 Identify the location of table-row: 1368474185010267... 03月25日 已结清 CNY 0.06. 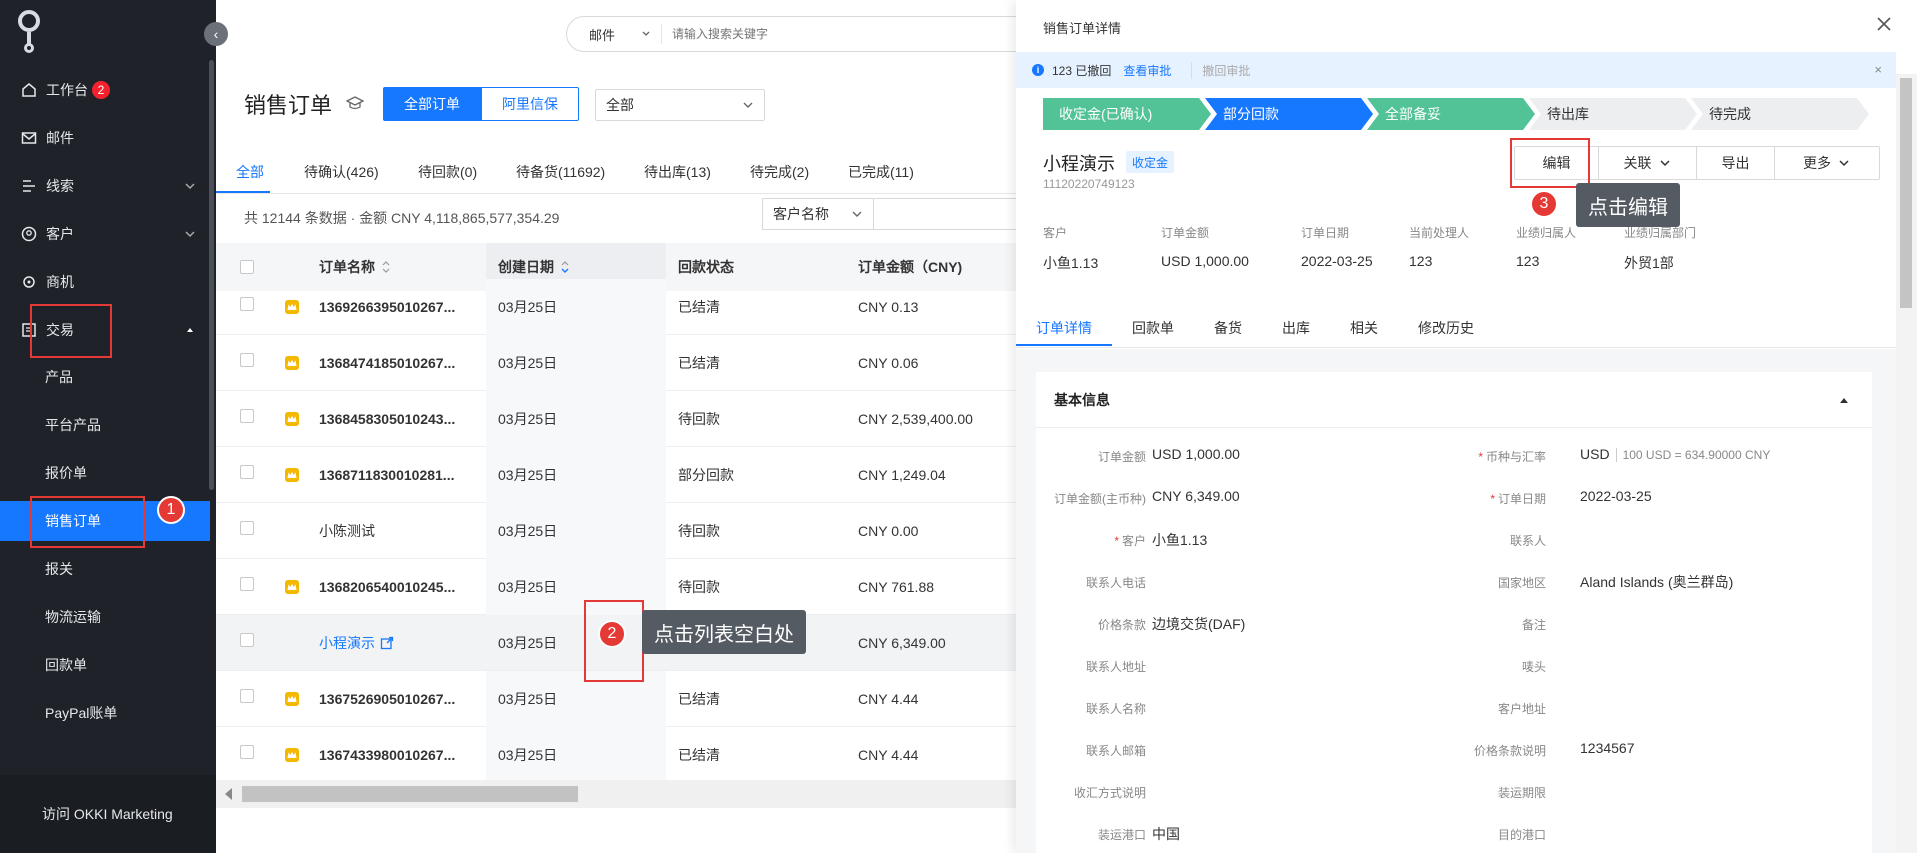
(616, 363).